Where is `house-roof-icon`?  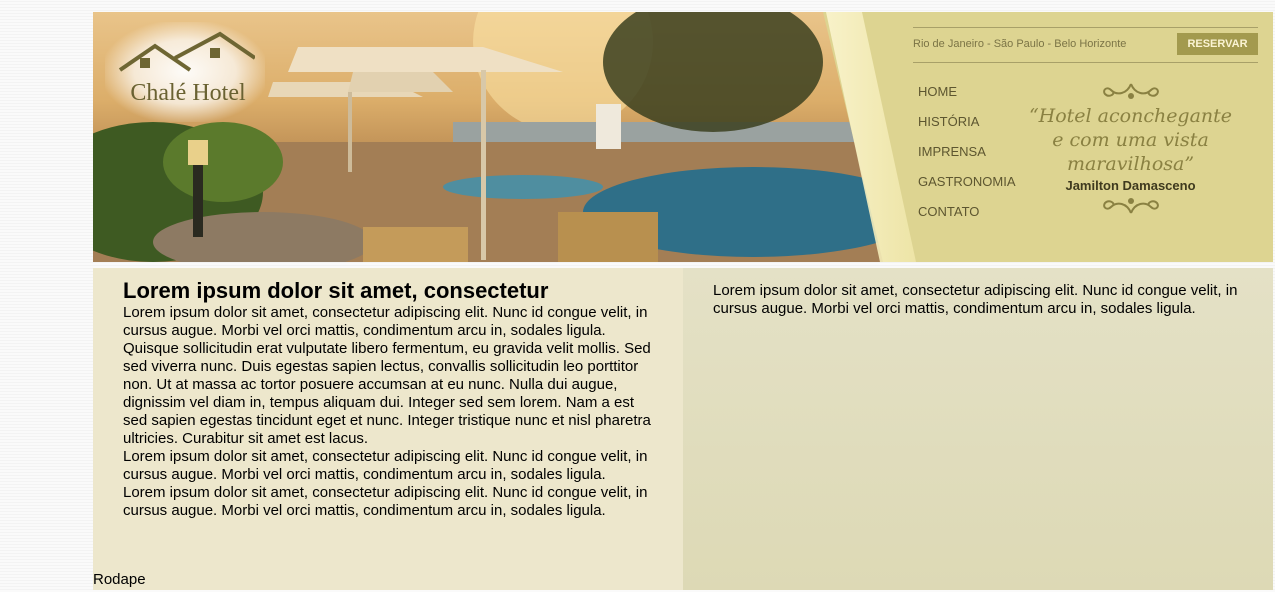 house-roof-icon is located at coordinates (186, 51).